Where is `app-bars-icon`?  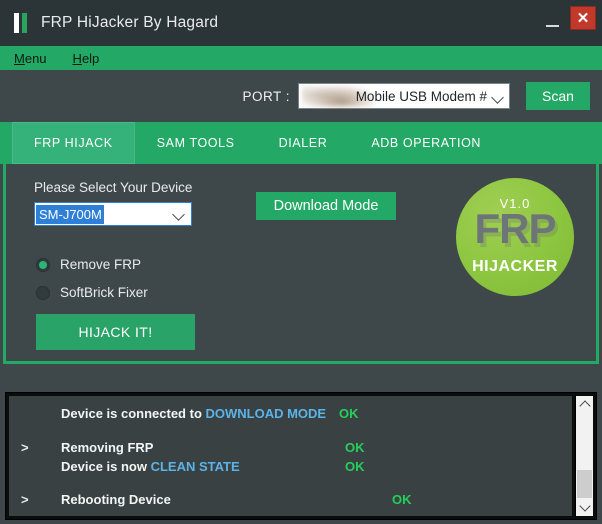
app-bars-icon is located at coordinates (20, 23).